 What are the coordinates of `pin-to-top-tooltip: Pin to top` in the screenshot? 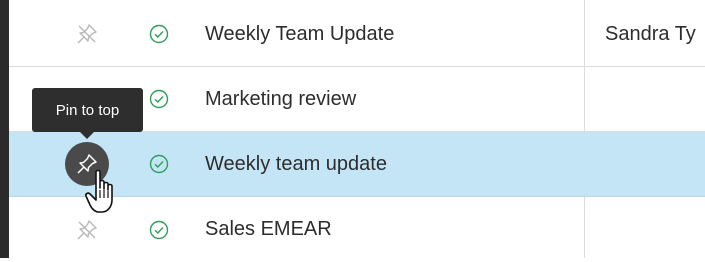 It's located at (87, 113).